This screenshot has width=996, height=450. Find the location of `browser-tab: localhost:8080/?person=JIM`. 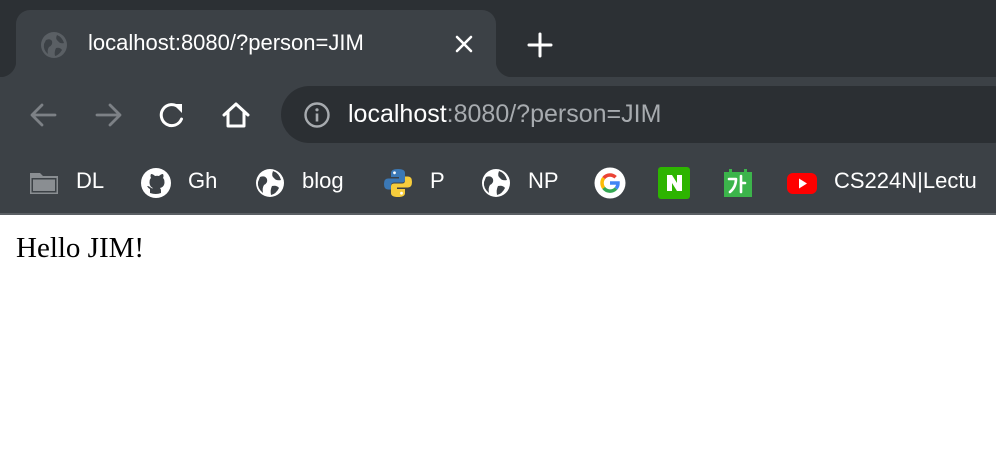

browser-tab: localhost:8080/?person=JIM is located at coordinates (256, 43).